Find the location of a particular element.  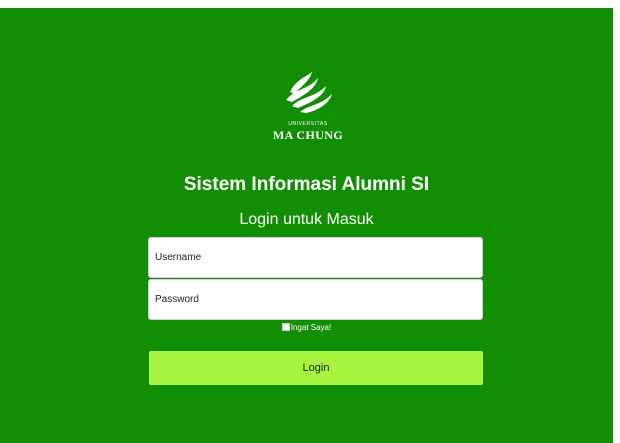

page-subtitle: Login untuk Masuk is located at coordinates (306, 219).